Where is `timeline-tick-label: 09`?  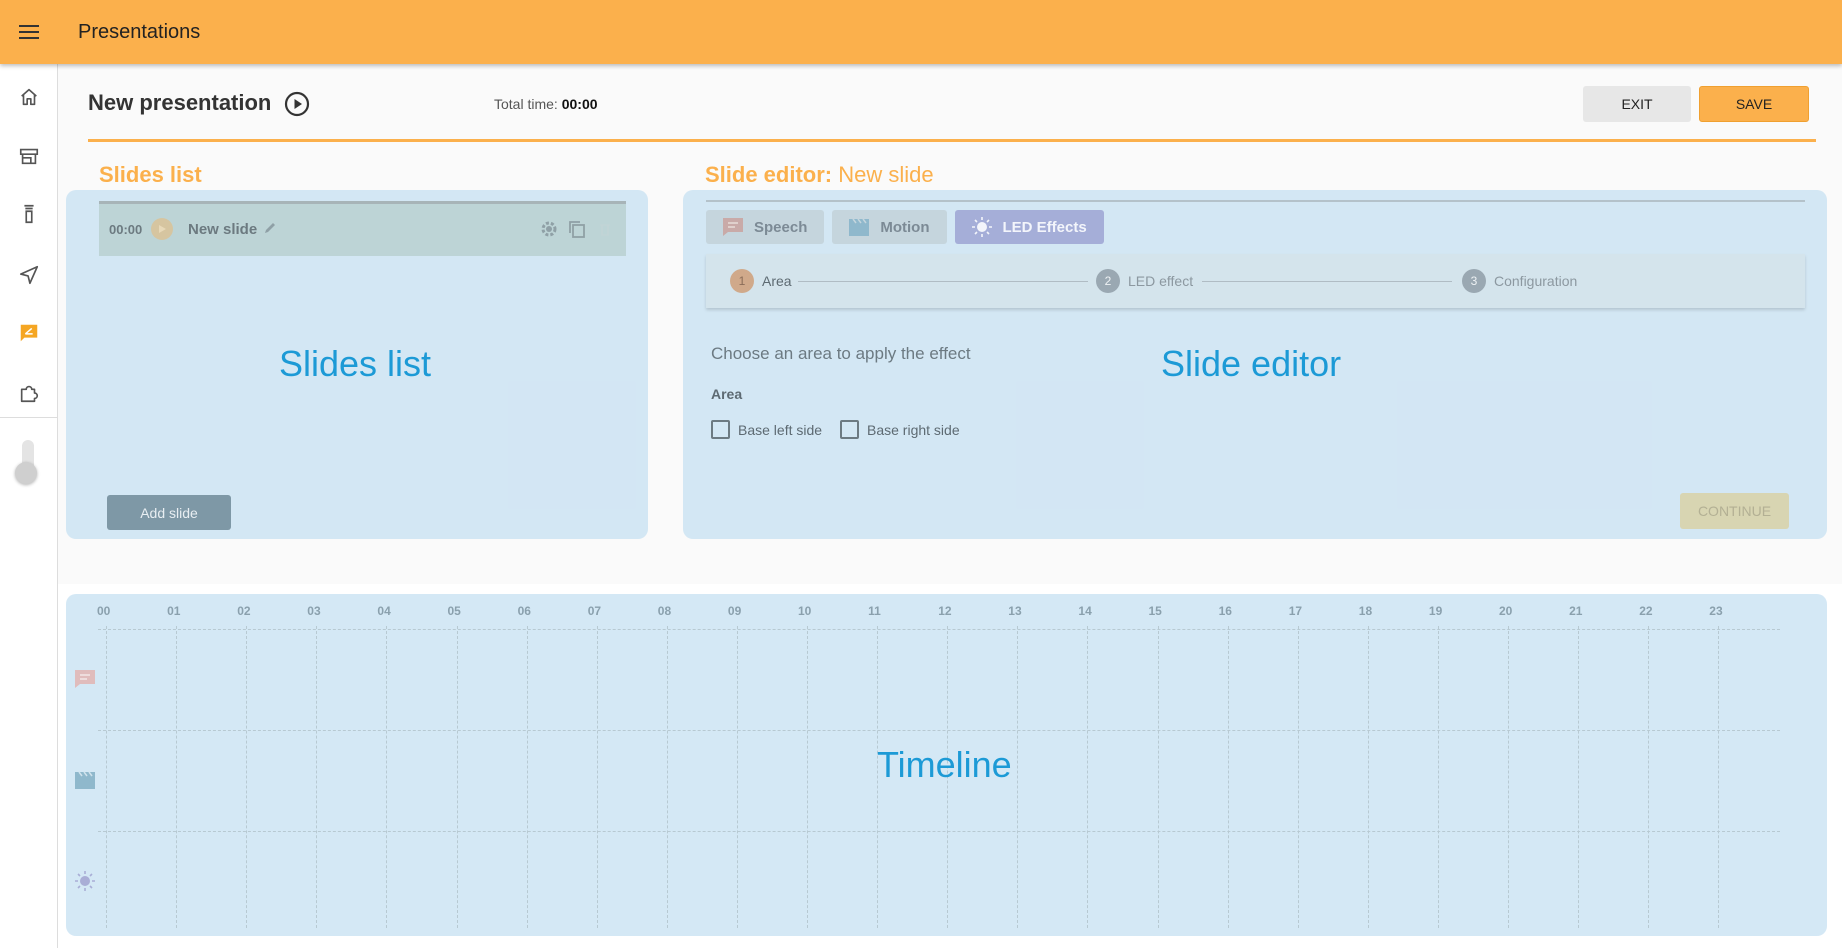 timeline-tick-label: 09 is located at coordinates (734, 611).